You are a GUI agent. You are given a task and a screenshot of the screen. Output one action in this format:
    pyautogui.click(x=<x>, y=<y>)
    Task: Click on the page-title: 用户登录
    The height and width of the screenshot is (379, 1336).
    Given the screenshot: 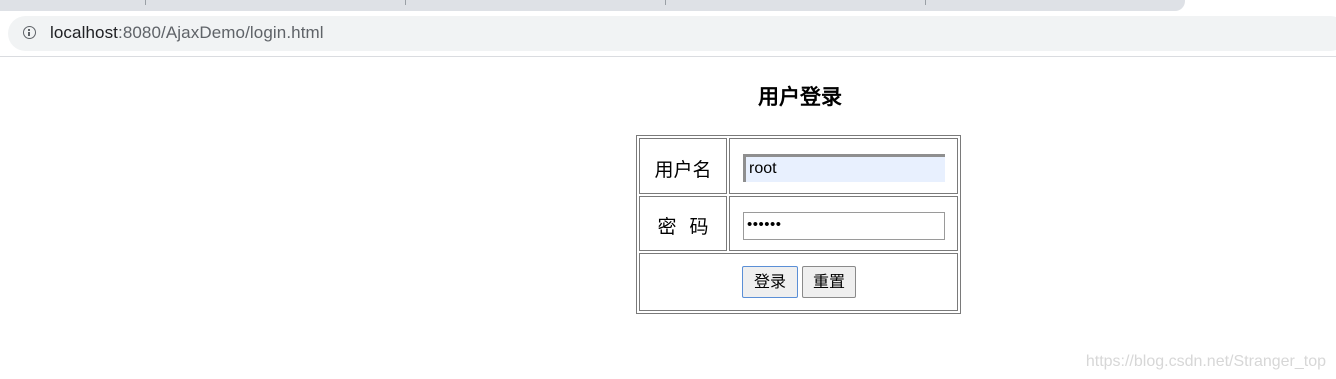 What is the action you would take?
    pyautogui.click(x=800, y=97)
    